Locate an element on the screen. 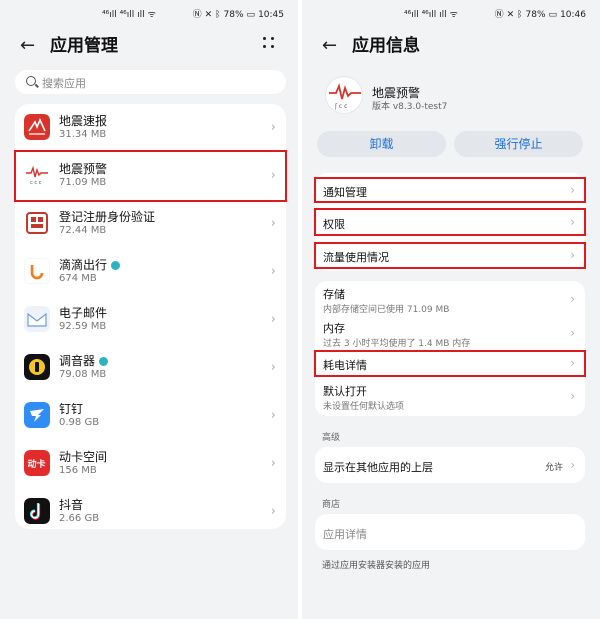  row-value: 允许 is located at coordinates (553, 468).